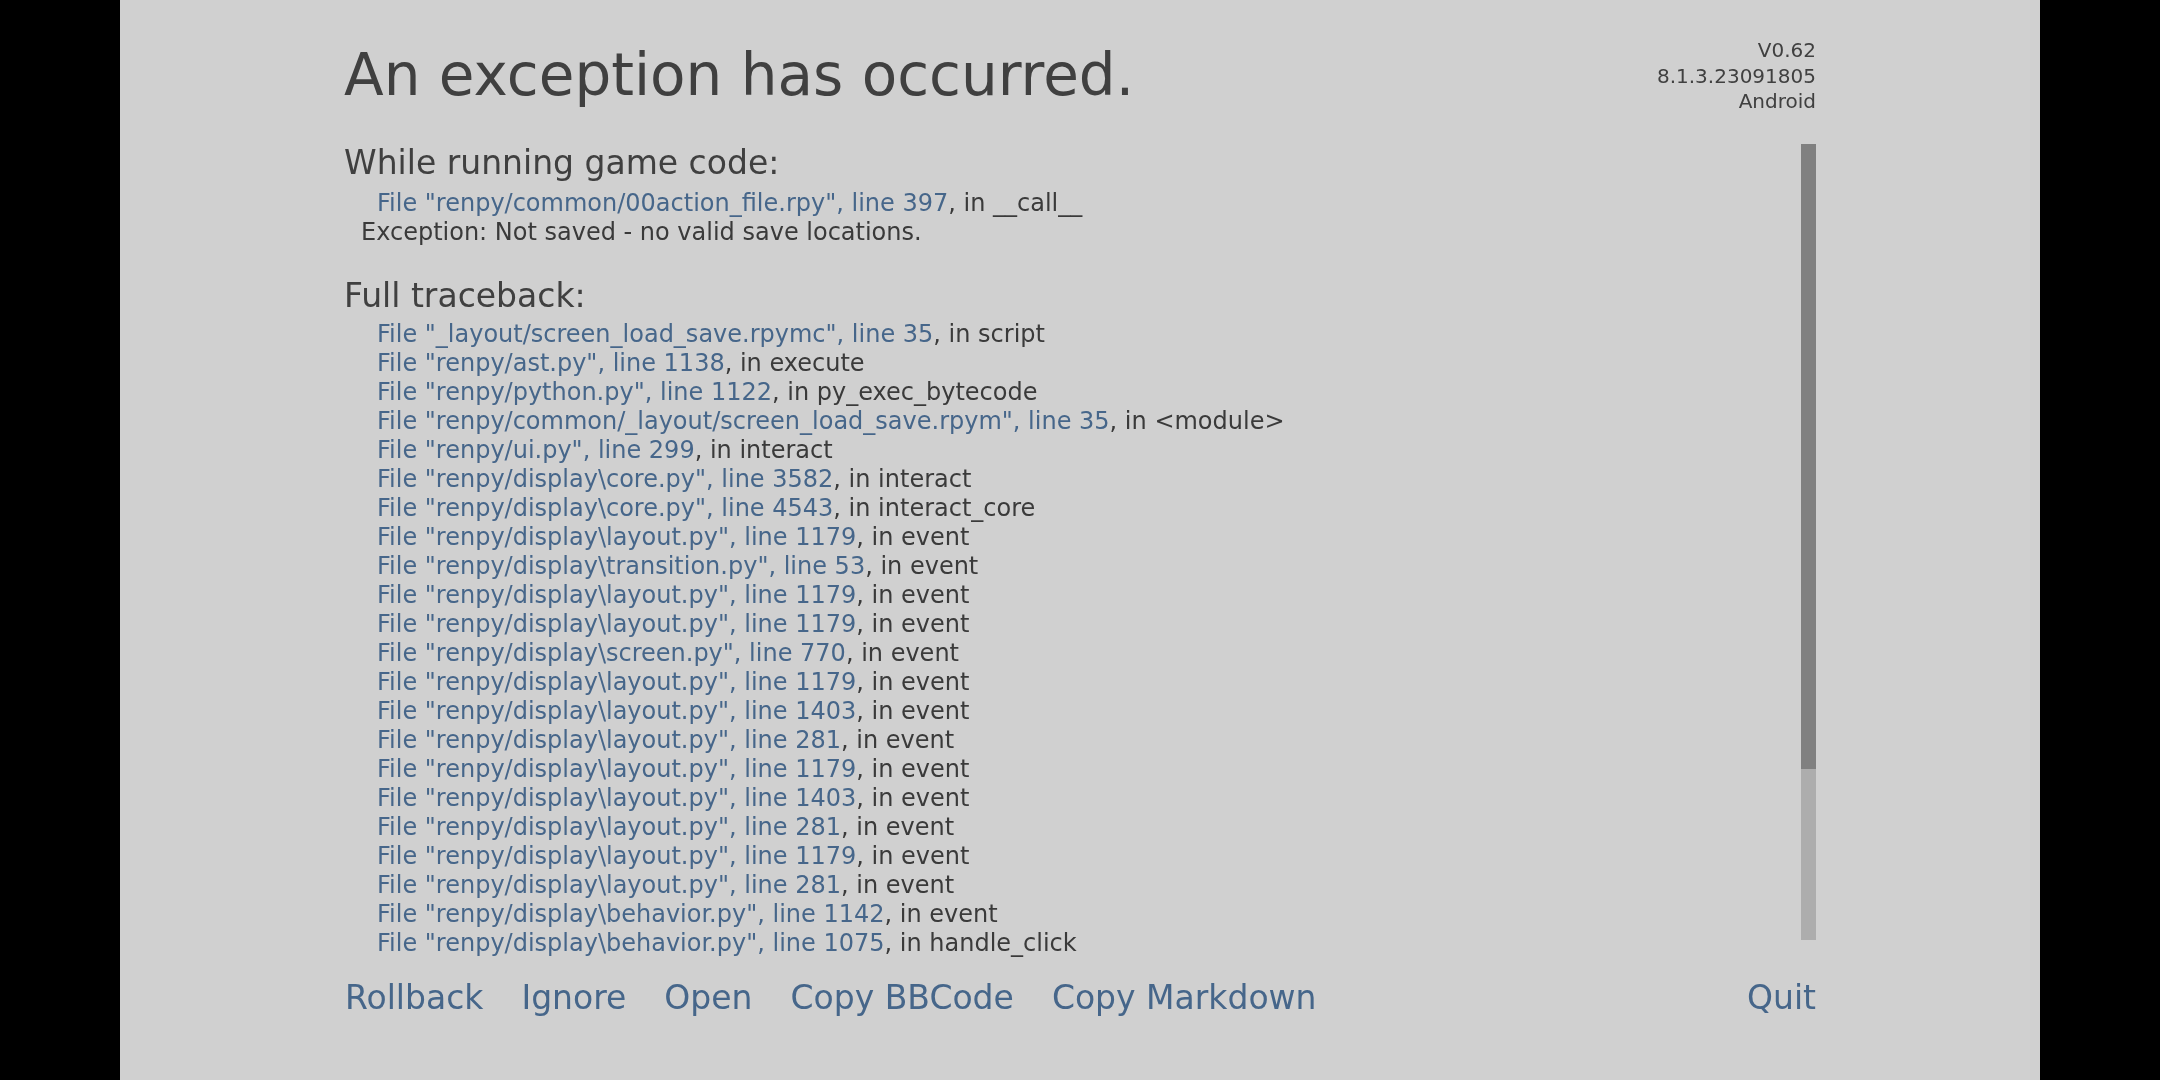 The width and height of the screenshot is (2160, 1080). I want to click on file-link: File "renpy/display\transition.py", line 53, so click(621, 565).